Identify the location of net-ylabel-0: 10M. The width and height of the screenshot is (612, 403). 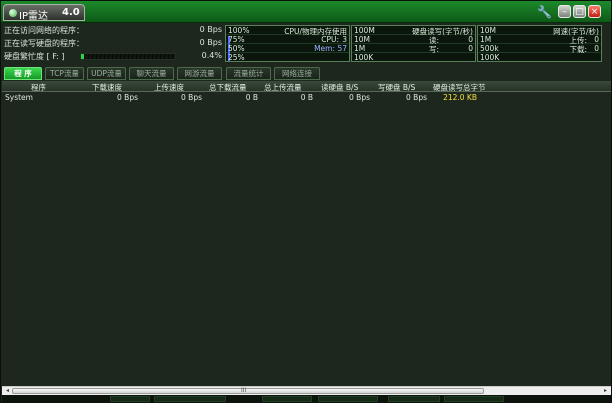
(488, 30).